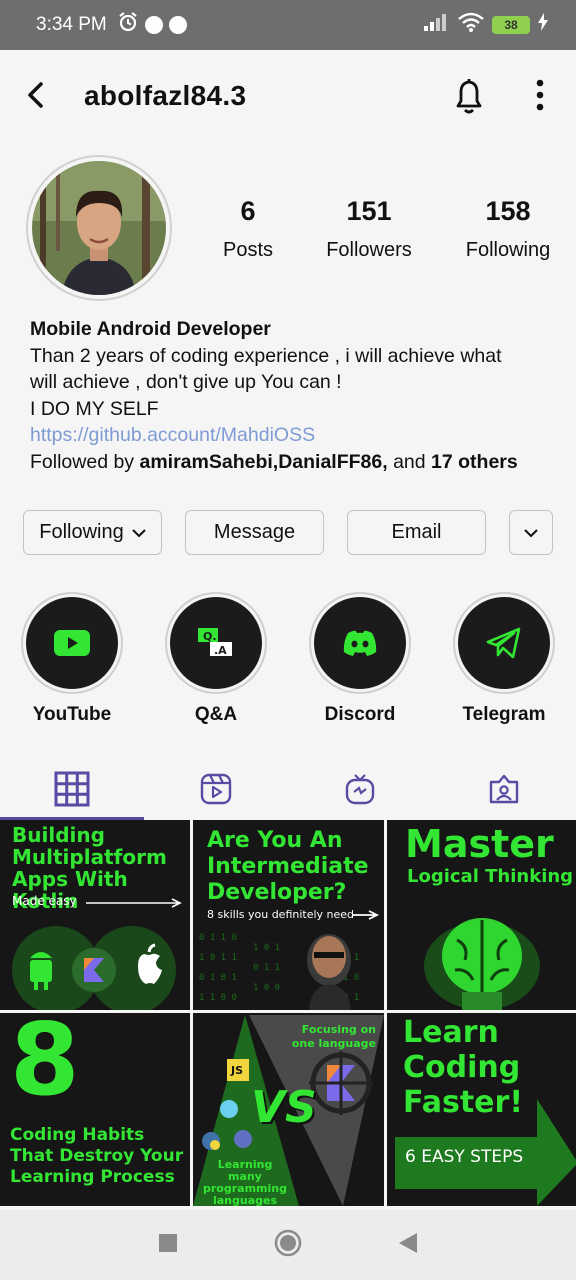  Describe the element at coordinates (462, 1067) in the screenshot. I see `post-title-line: Coding` at that location.